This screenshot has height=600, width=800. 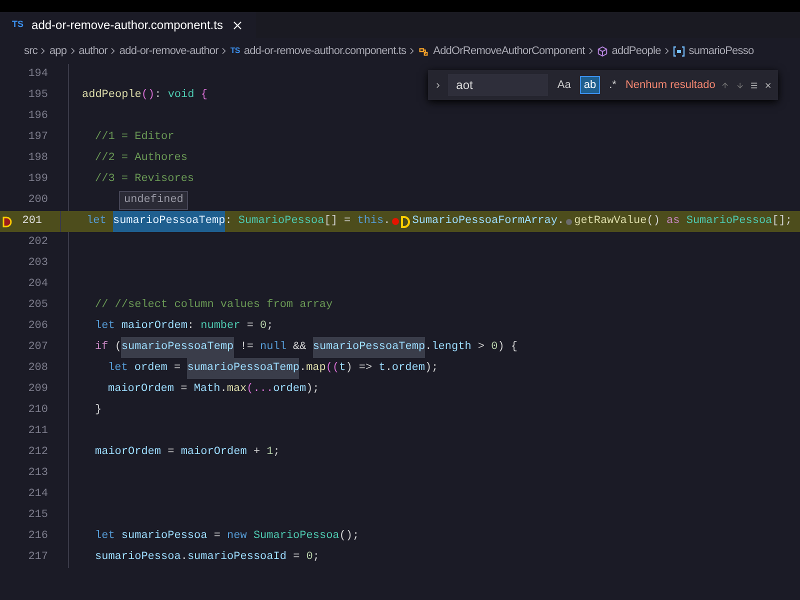 What do you see at coordinates (182, 95) in the screenshot?
I see `code-token: void` at bounding box center [182, 95].